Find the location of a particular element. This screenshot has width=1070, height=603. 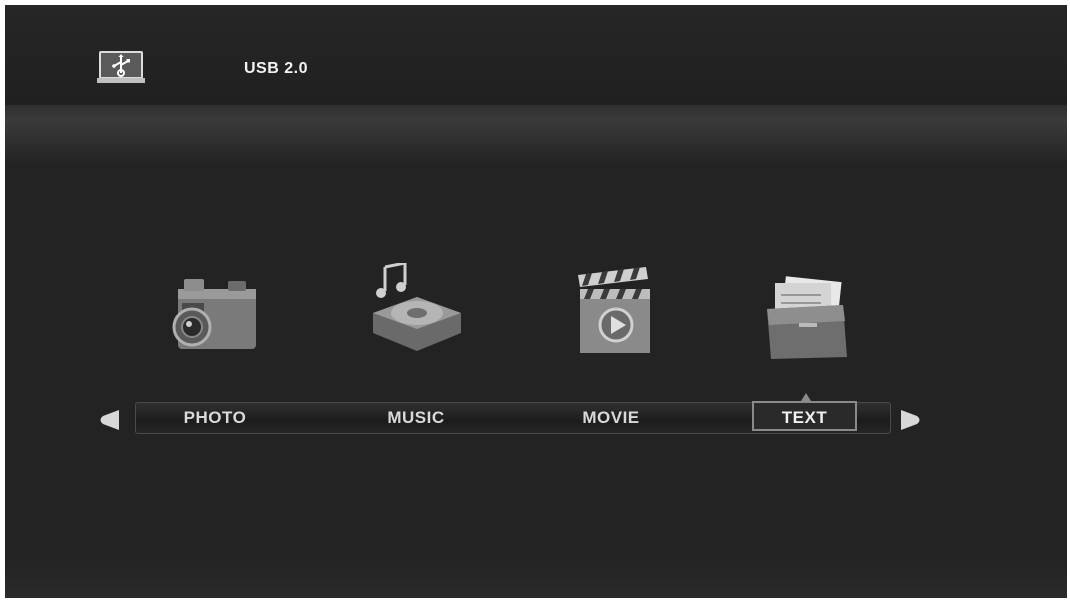

arrow-right-icon is located at coordinates (911, 420).